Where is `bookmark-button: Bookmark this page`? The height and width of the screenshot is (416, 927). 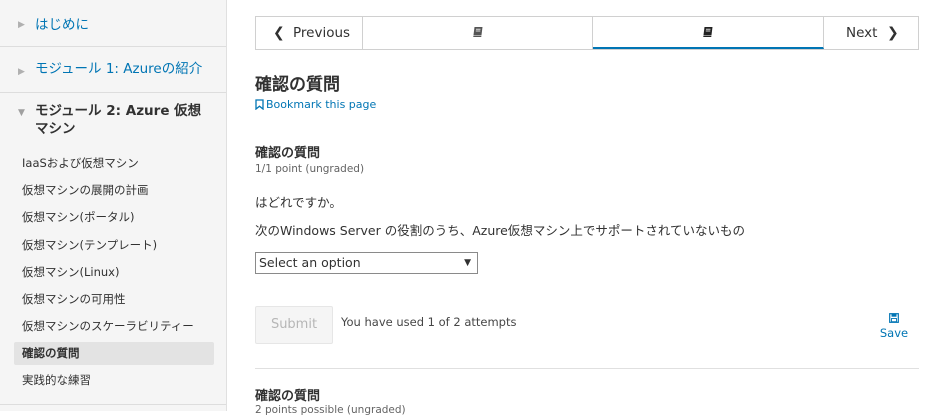 bookmark-button: Bookmark this page is located at coordinates (315, 104).